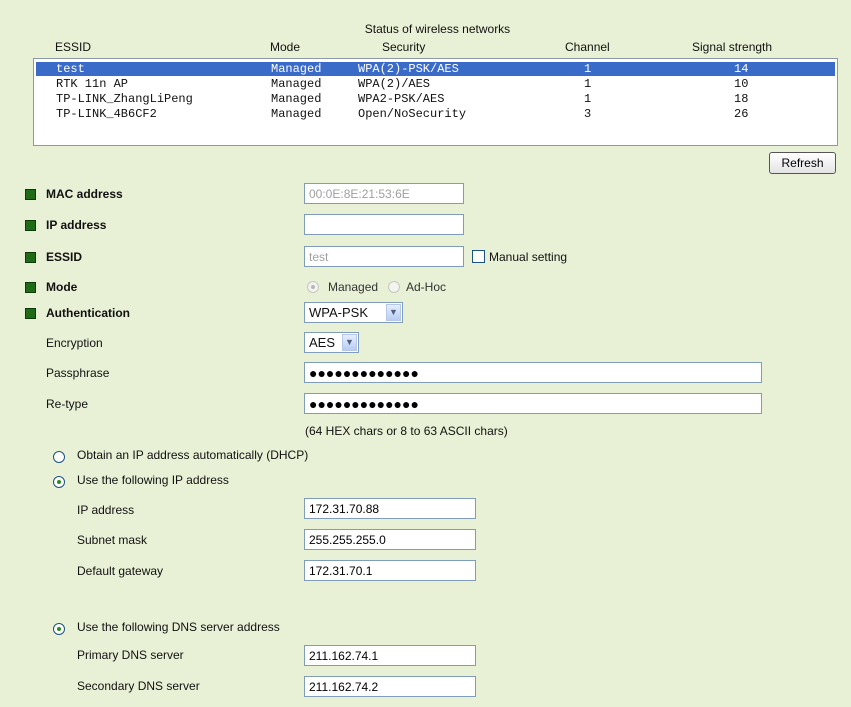 Image resolution: width=851 pixels, height=707 pixels. I want to click on encryption-select: AES ▼, so click(331, 342).